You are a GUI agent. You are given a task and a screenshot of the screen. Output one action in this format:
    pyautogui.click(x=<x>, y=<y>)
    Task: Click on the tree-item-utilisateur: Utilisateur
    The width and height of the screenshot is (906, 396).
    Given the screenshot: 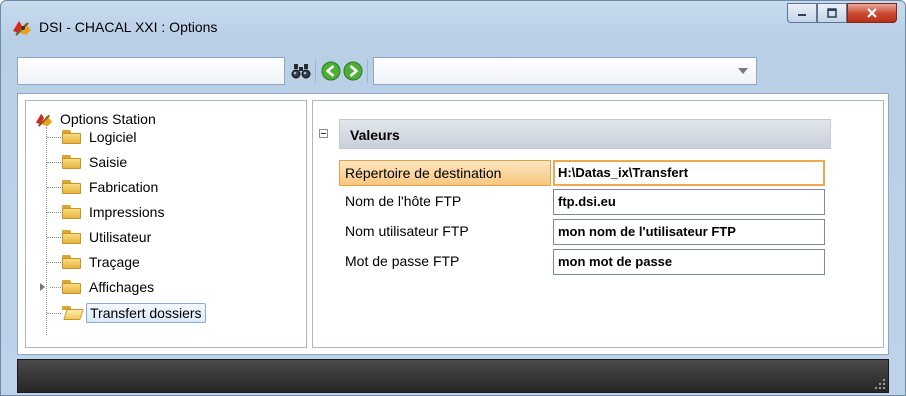 What is the action you would take?
    pyautogui.click(x=108, y=237)
    